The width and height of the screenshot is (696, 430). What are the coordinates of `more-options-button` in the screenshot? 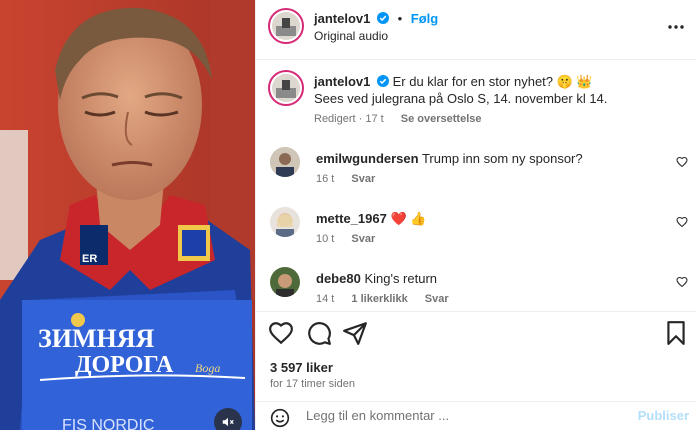 It's located at (676, 27).